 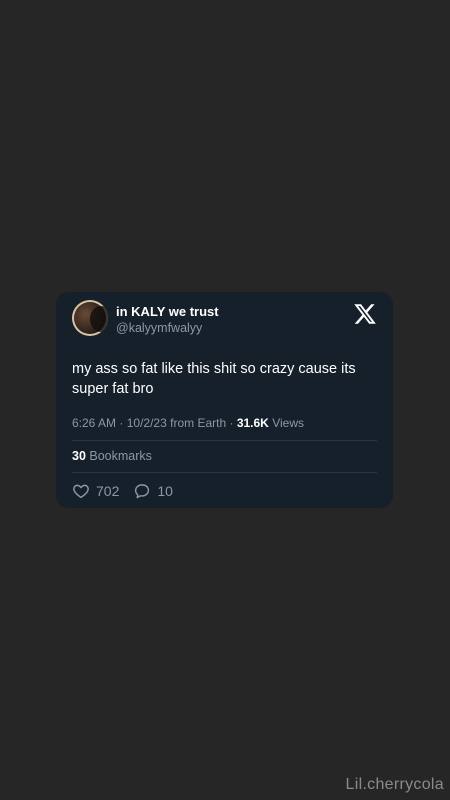 I want to click on avatar-shade, so click(x=99, y=319).